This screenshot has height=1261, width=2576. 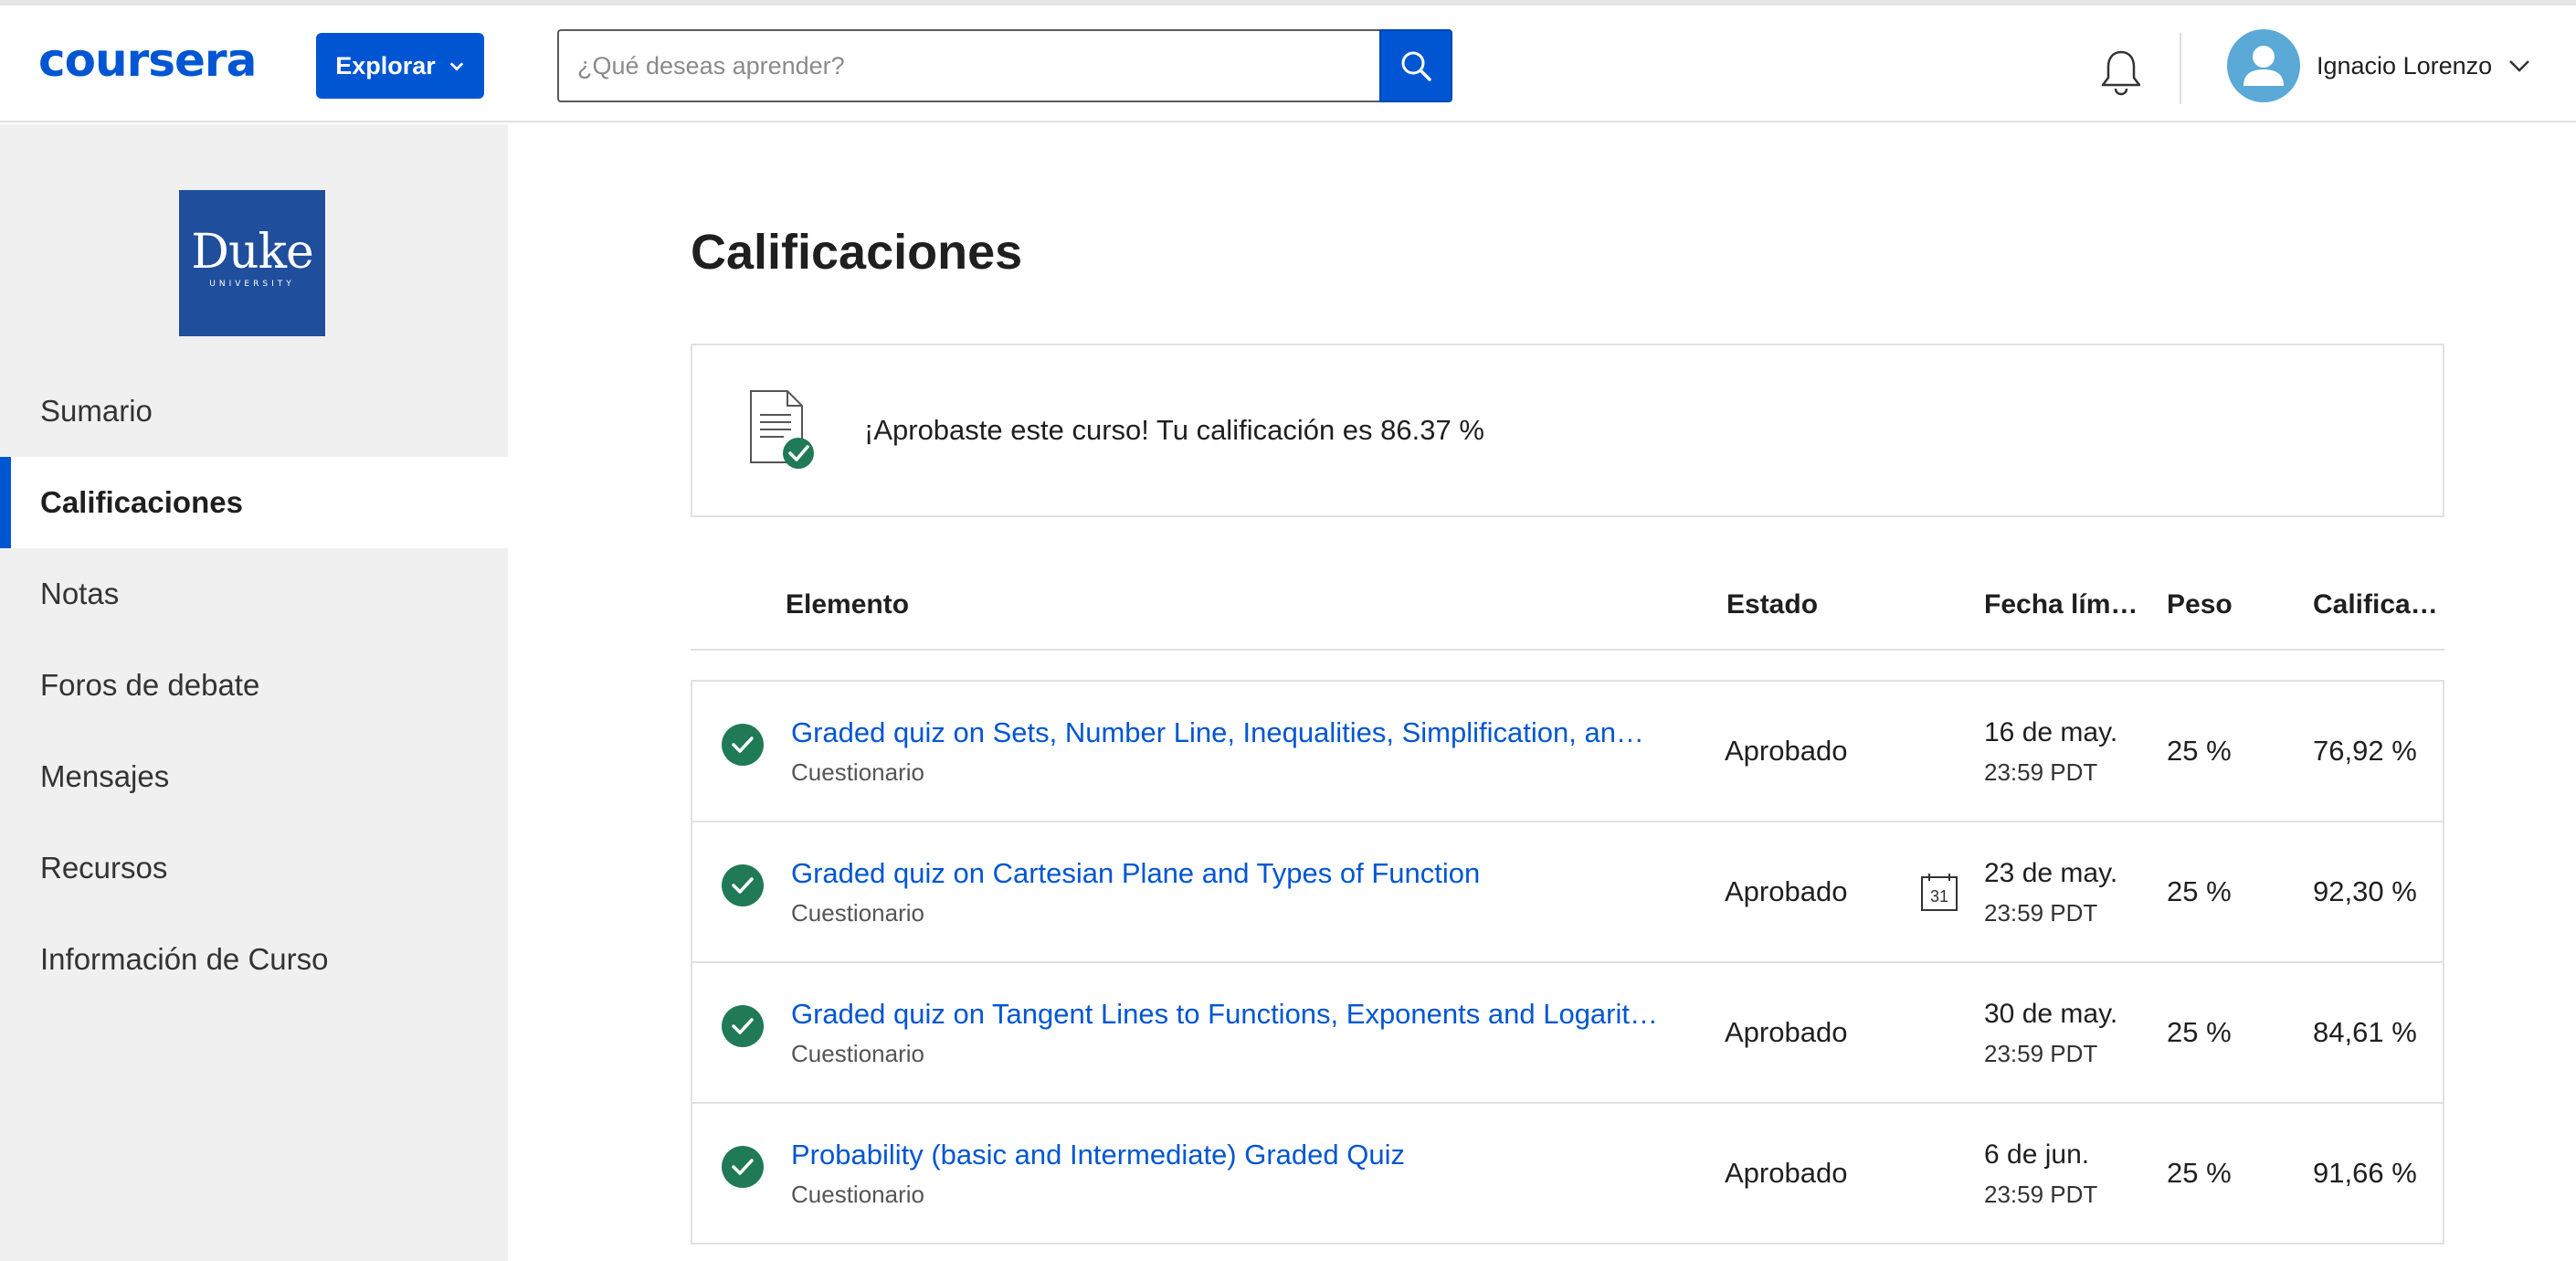 I want to click on user-menu: Ignacio Lorenzo, so click(x=2378, y=66).